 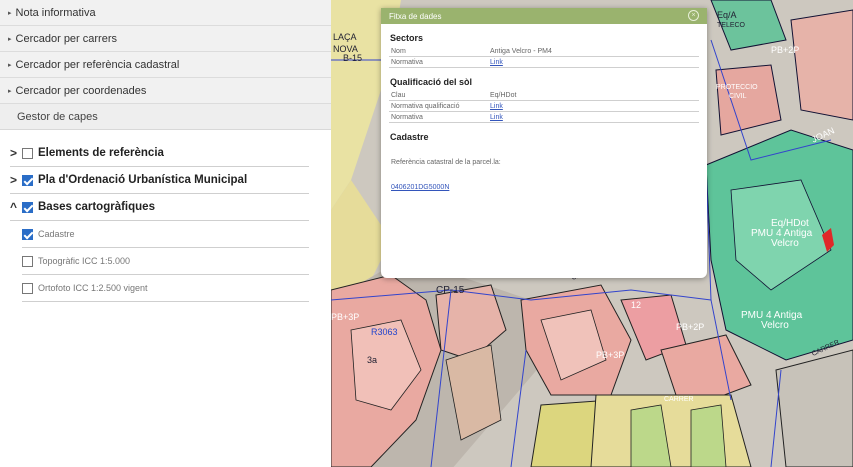 What do you see at coordinates (27, 261) in the screenshot?
I see `checkbox-topografic` at bounding box center [27, 261].